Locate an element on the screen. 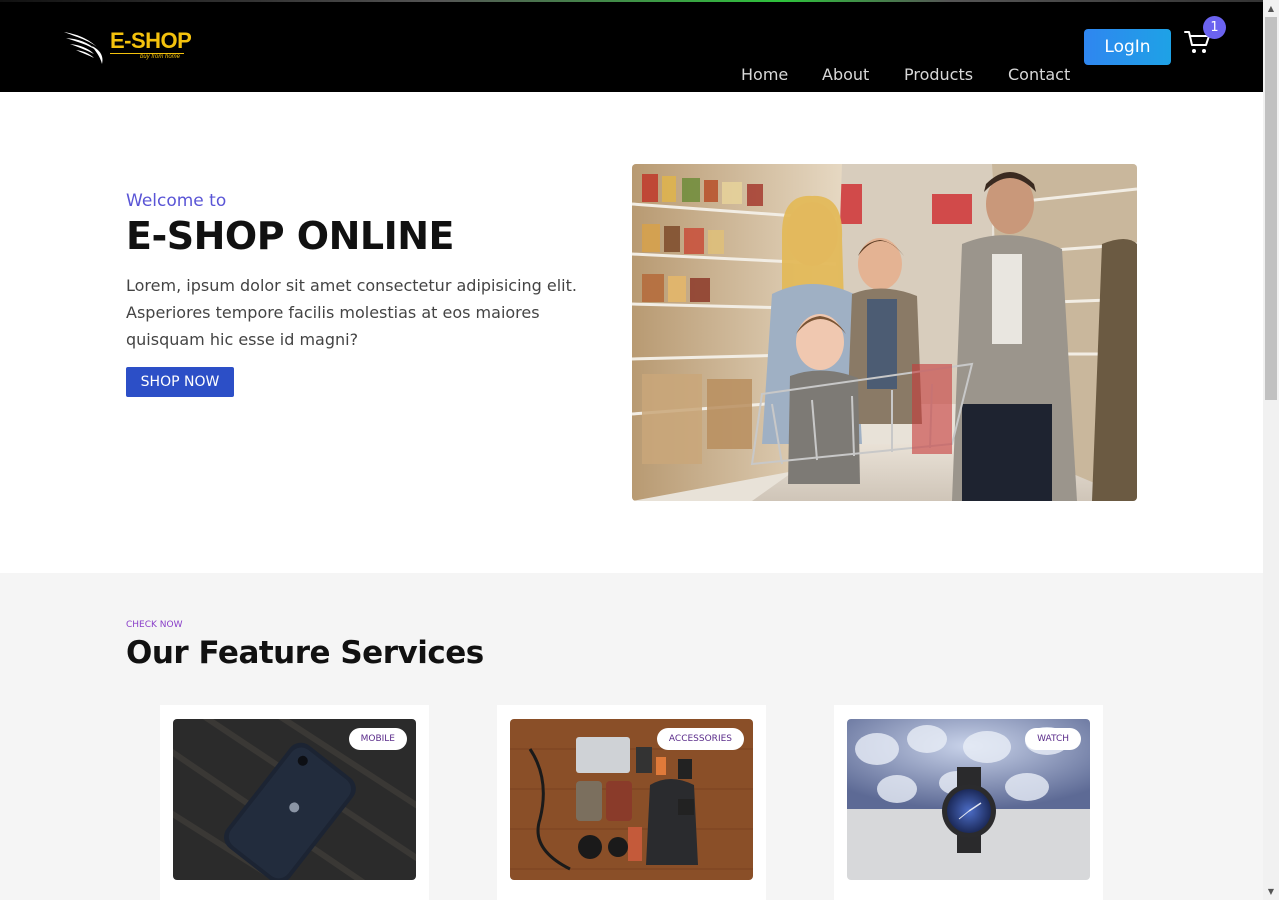 The width and height of the screenshot is (1279, 900). shop-now-button: SHOP NOW is located at coordinates (180, 382).